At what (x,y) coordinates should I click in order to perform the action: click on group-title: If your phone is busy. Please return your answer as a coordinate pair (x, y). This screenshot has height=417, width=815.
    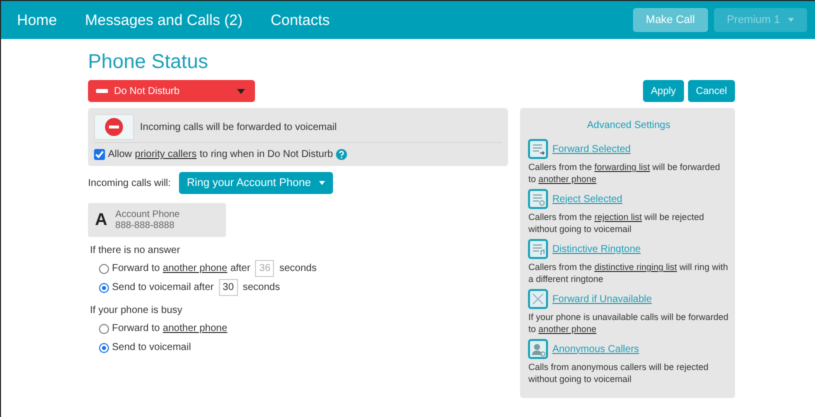
    Looking at the image, I should click on (137, 310).